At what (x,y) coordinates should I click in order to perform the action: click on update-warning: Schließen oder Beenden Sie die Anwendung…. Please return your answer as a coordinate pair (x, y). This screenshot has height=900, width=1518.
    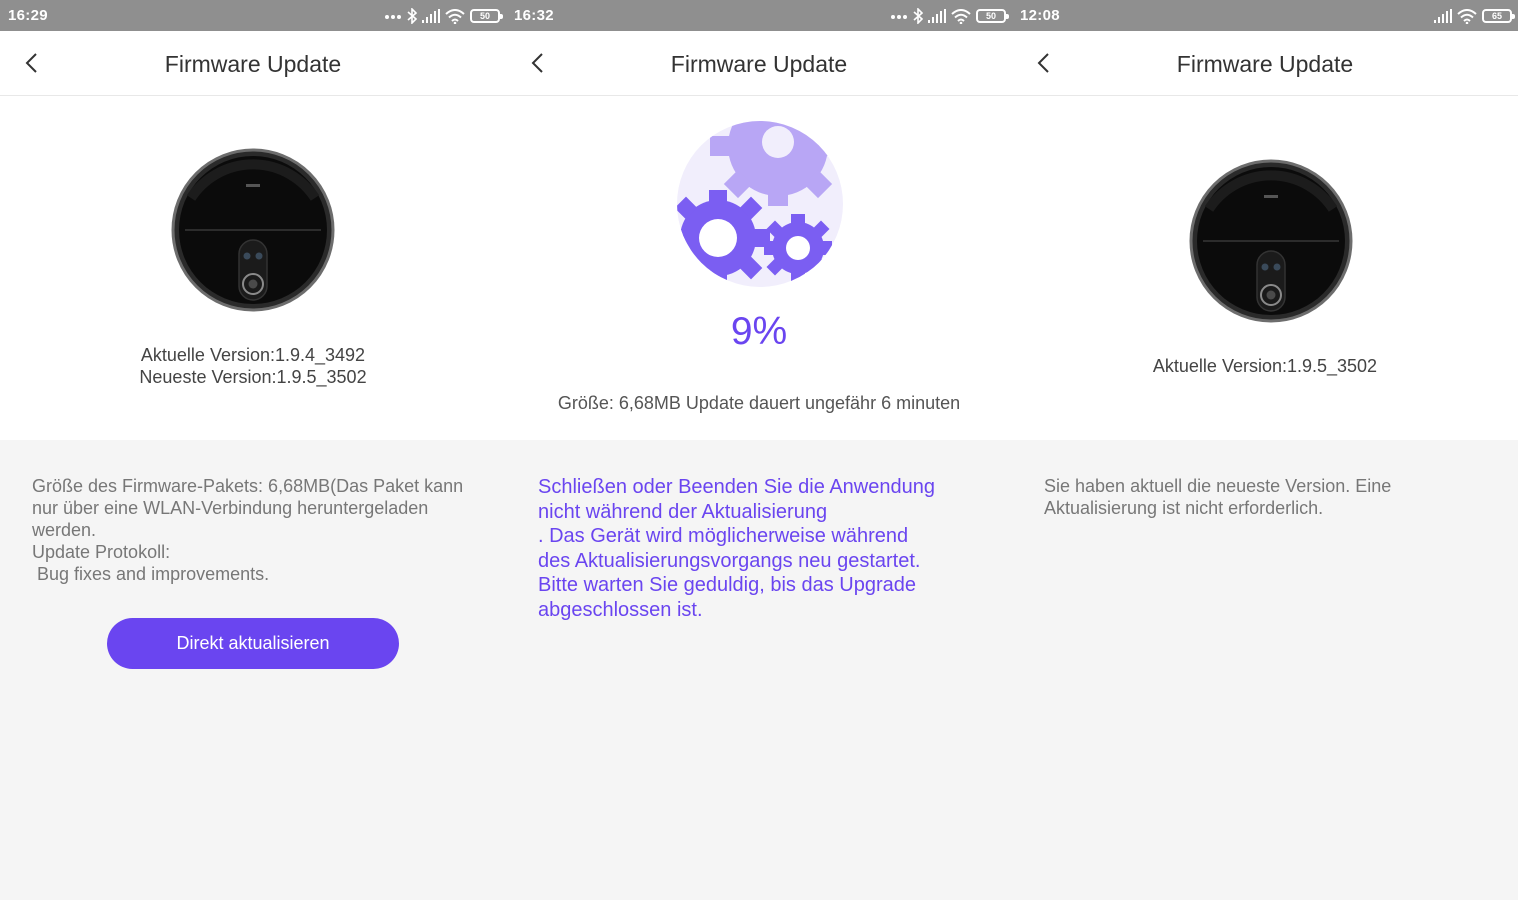
    Looking at the image, I should click on (758, 548).